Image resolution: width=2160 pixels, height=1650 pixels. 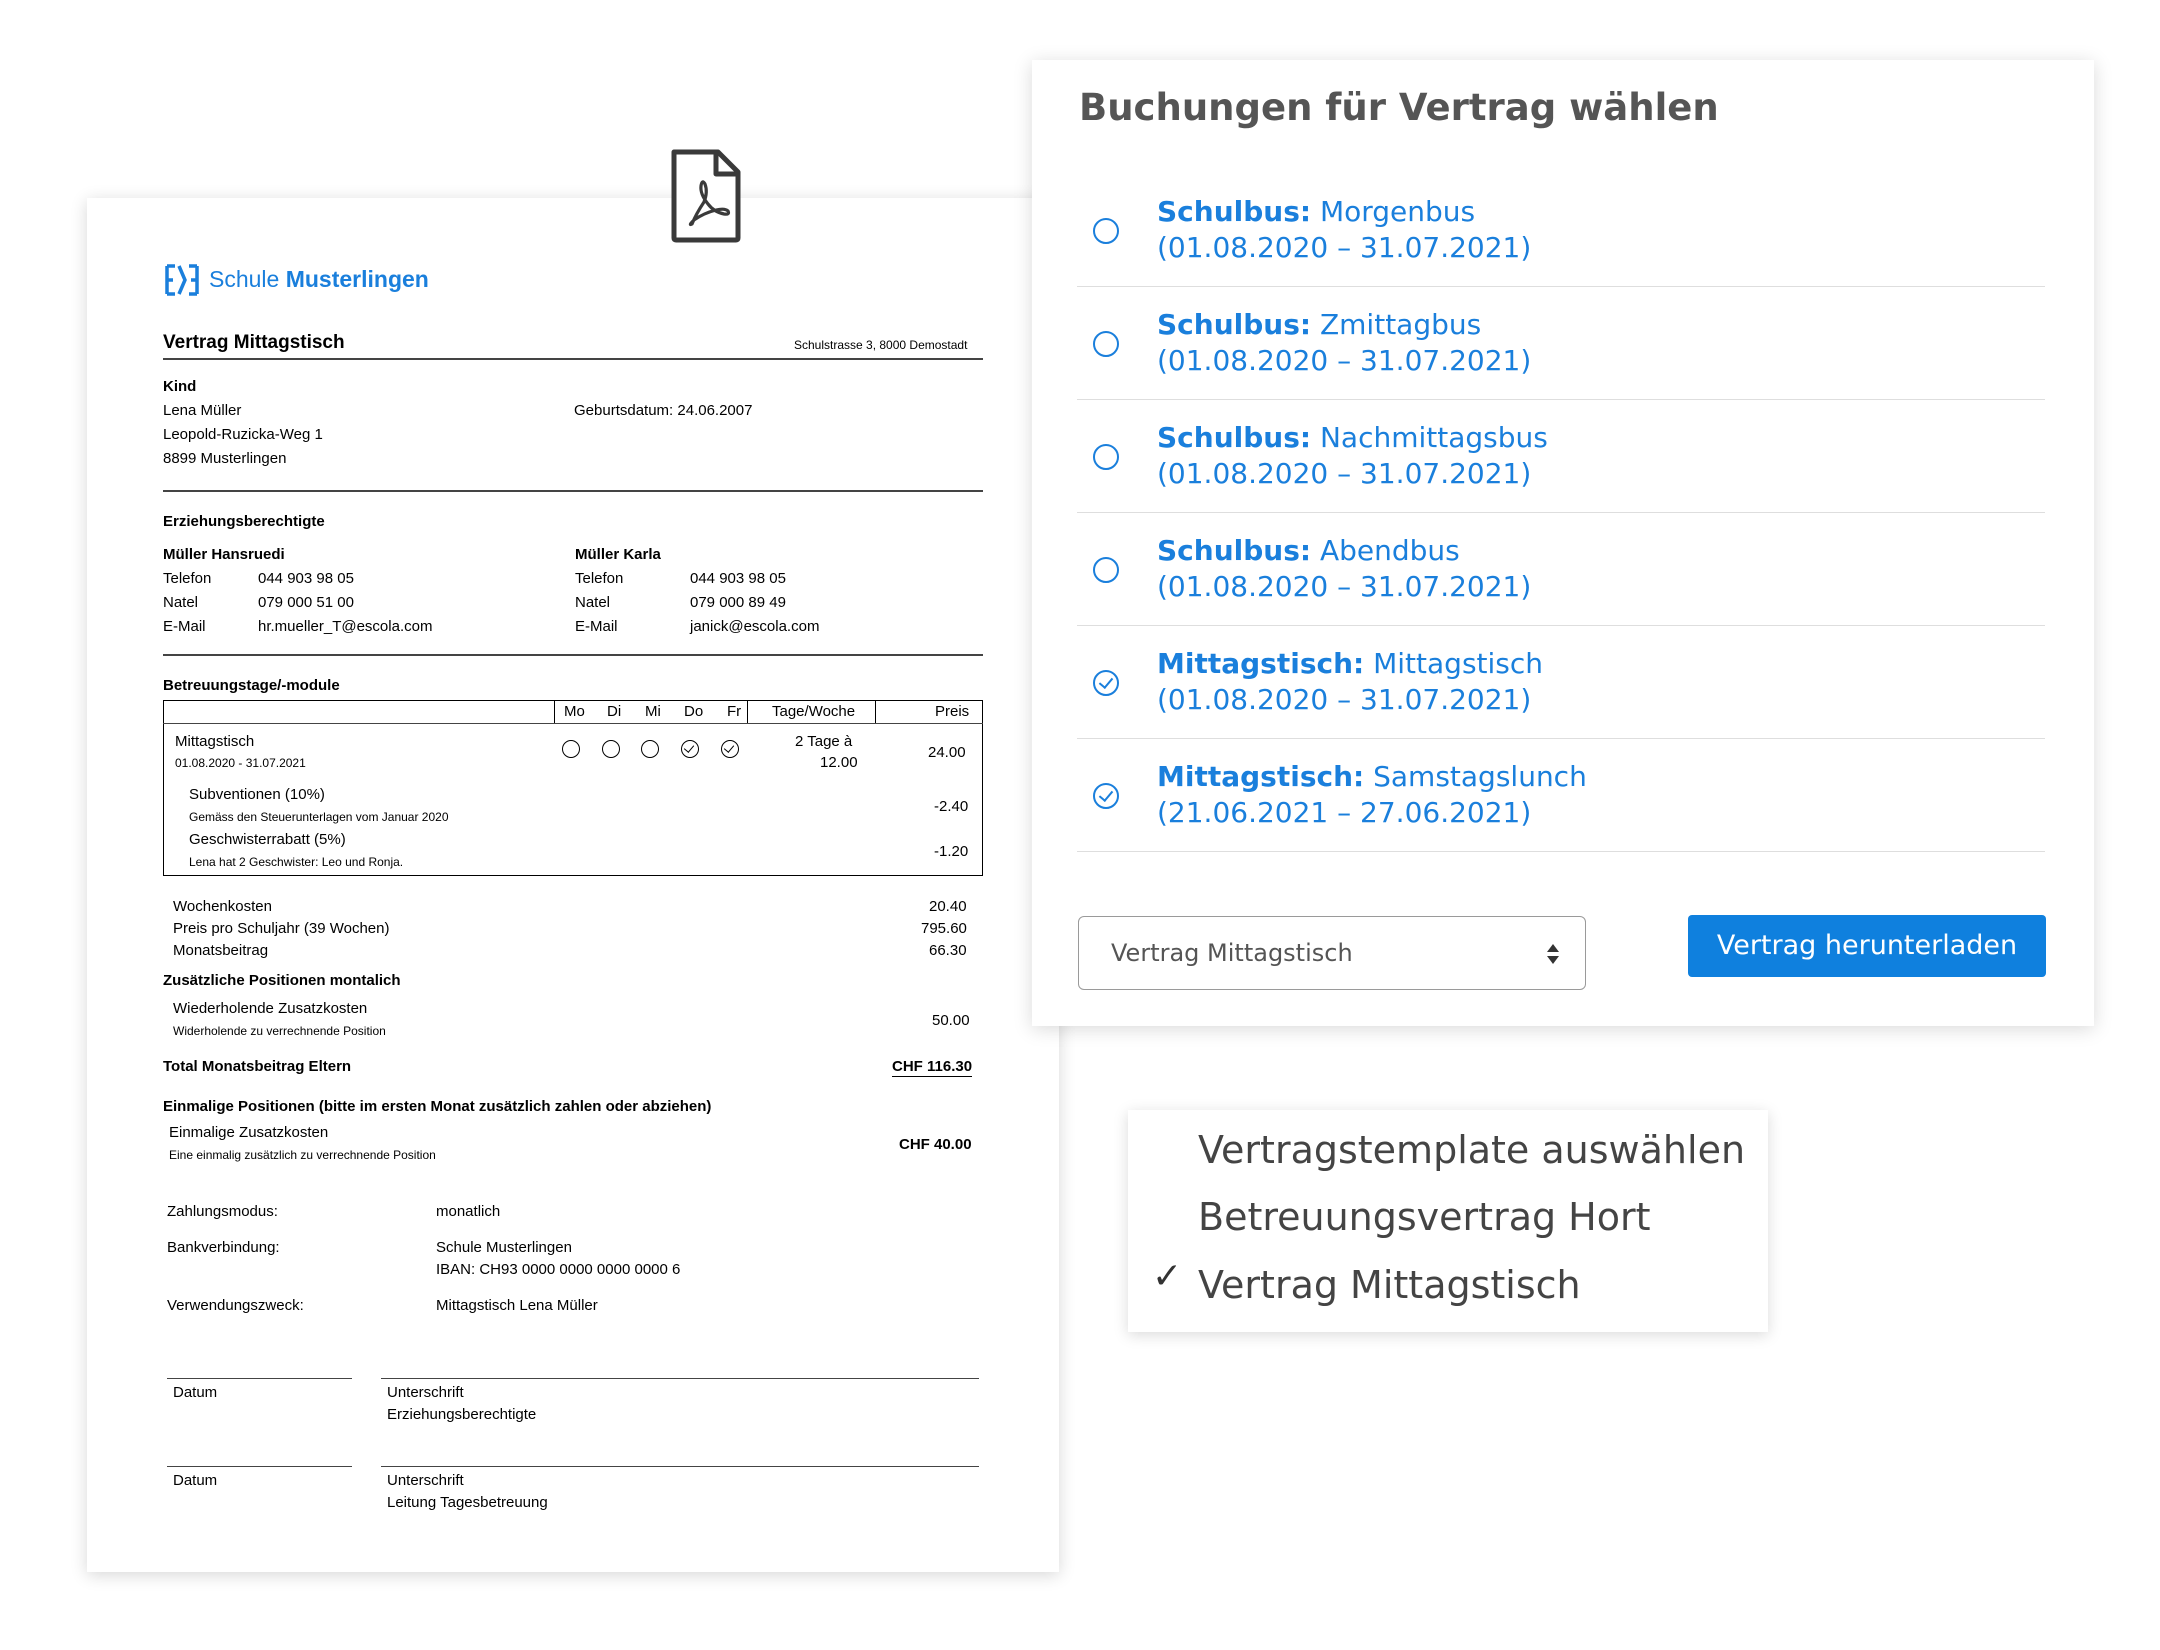 I want to click on kind-heading: Kind, so click(x=180, y=386).